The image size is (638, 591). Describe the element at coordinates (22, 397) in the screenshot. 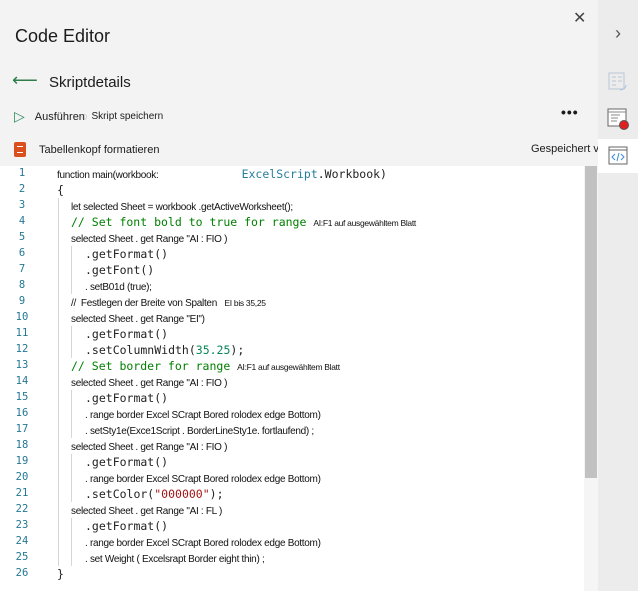

I see `line-number: 15` at that location.